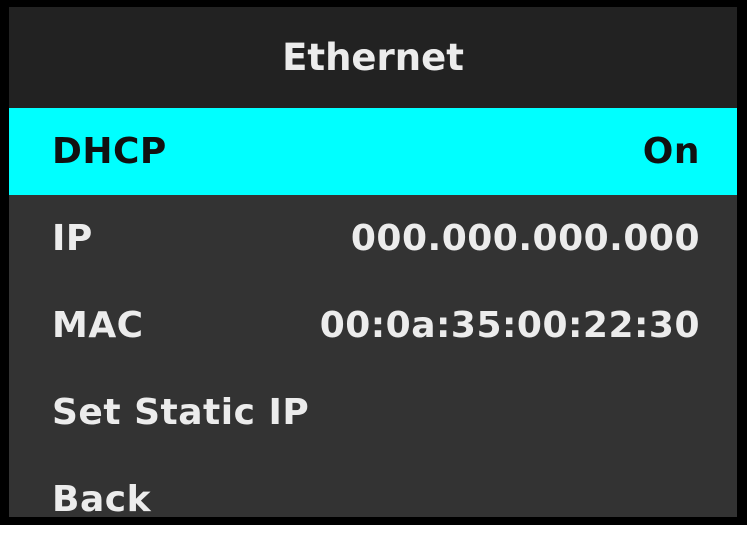 The image size is (752, 543). I want to click on menu-item-label: Back, so click(102, 499).